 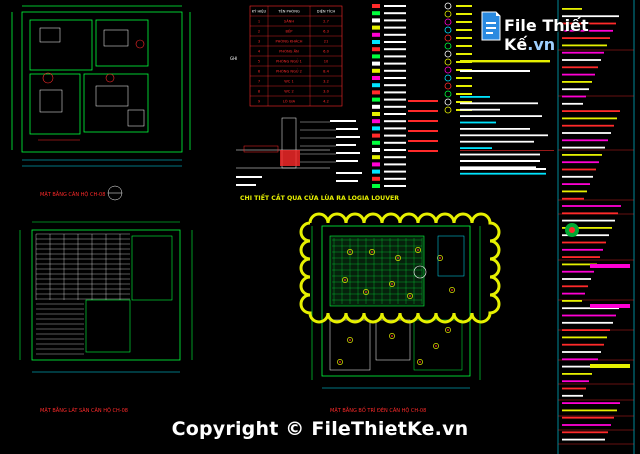 What do you see at coordinates (259, 62) in the screenshot?
I see `table-cell: 5` at bounding box center [259, 62].